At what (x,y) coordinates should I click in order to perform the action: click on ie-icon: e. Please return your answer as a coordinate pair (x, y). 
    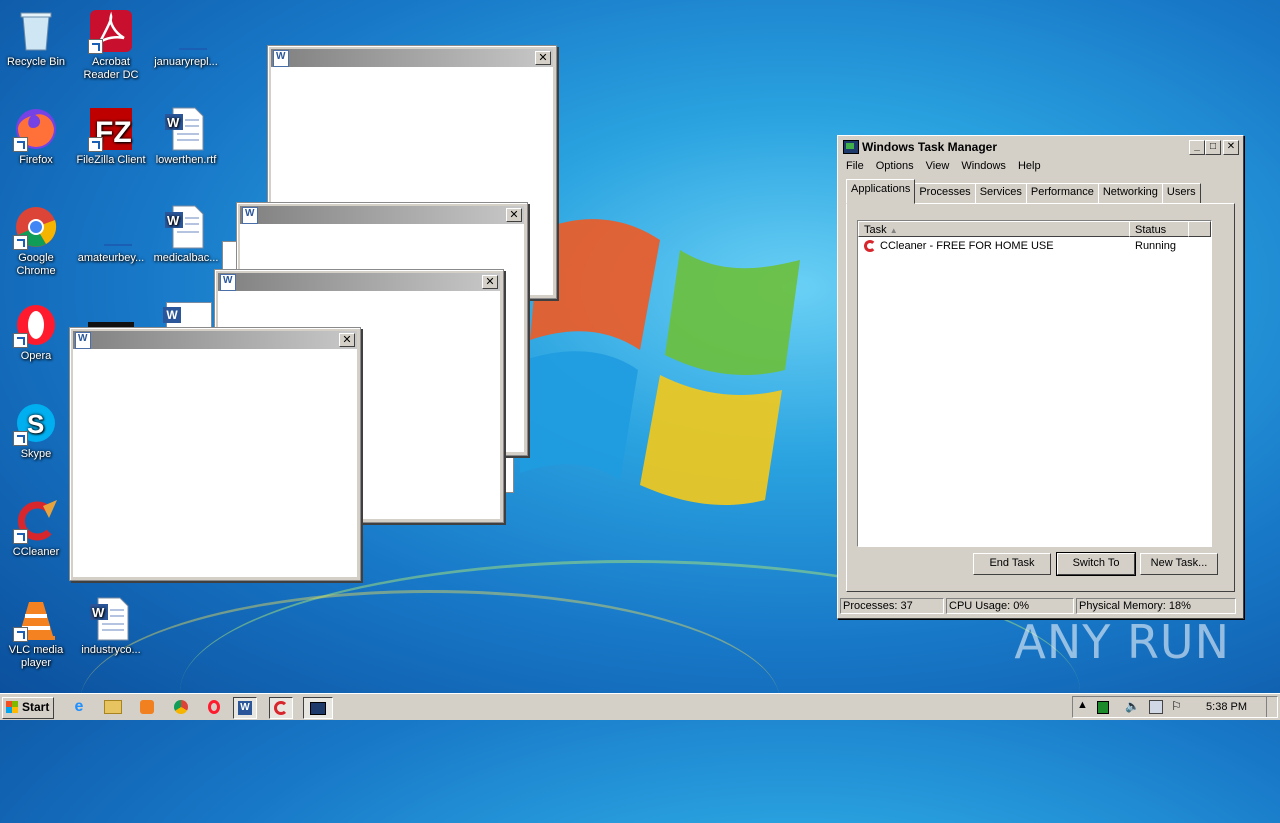
    Looking at the image, I should click on (79, 707).